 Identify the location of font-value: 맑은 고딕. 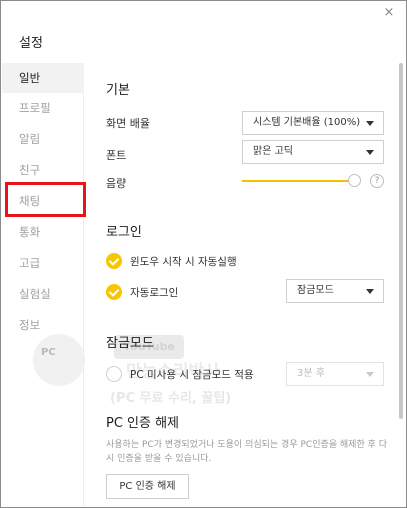
(273, 151).